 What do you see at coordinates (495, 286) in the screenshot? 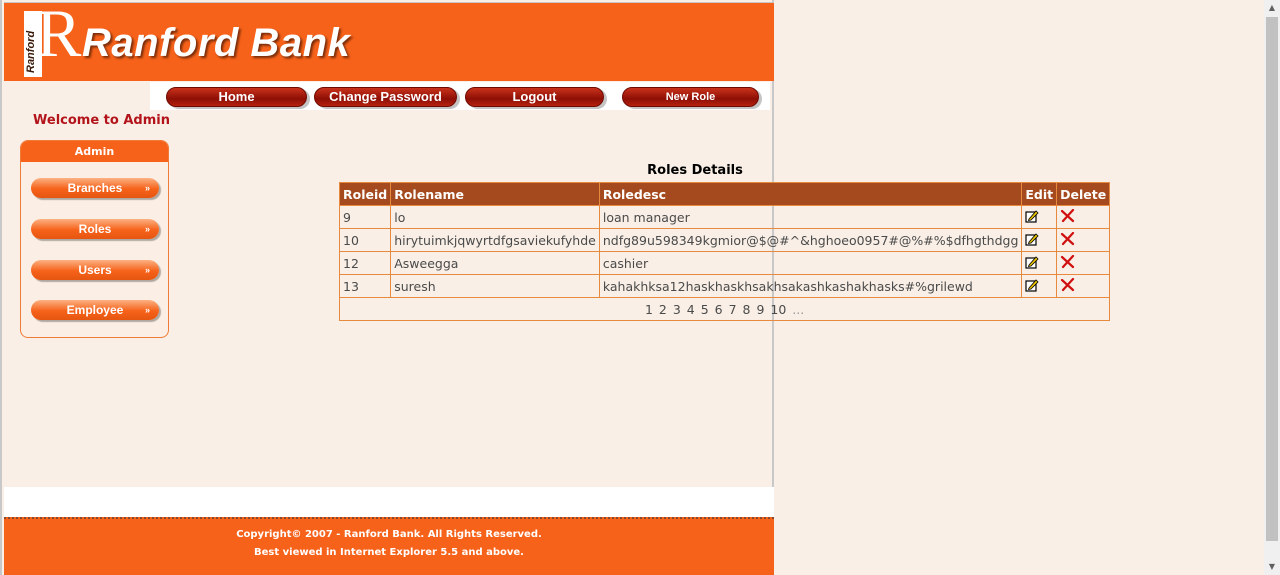
I see `role-name: suresh` at bounding box center [495, 286].